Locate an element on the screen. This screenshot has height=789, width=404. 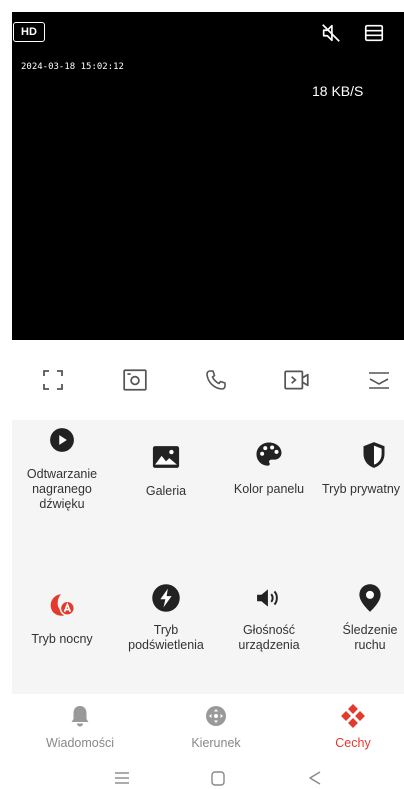
feature-night-mode: Tryb nocny is located at coordinates (62, 618).